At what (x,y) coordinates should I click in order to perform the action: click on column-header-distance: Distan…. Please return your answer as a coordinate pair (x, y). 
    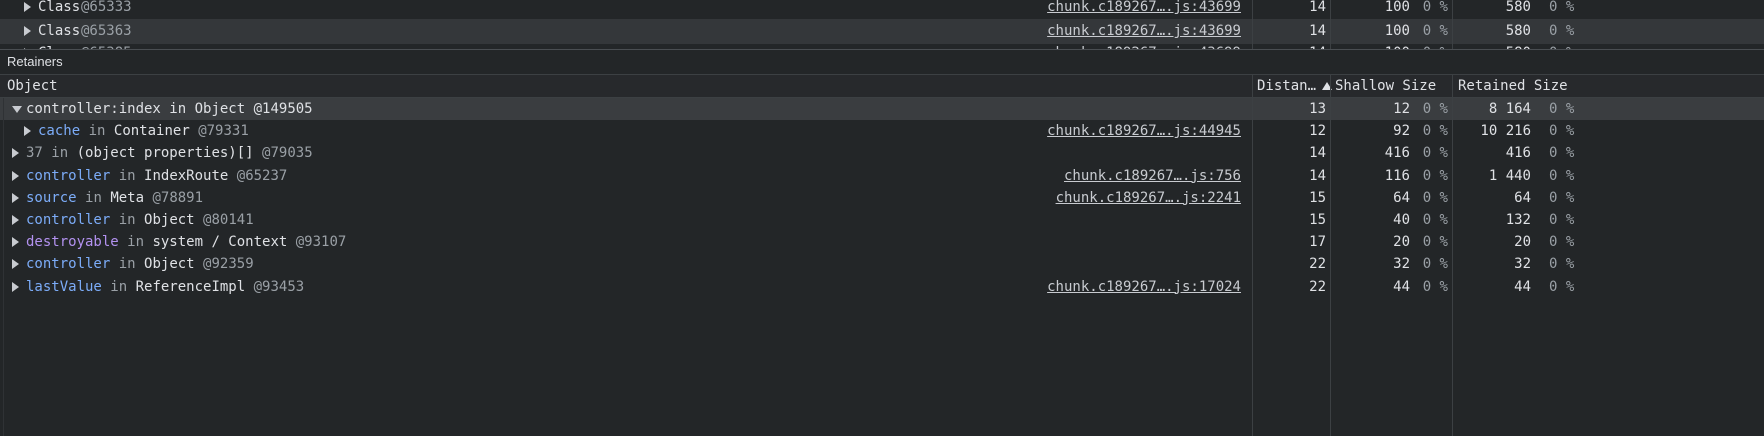
    Looking at the image, I should click on (1295, 86).